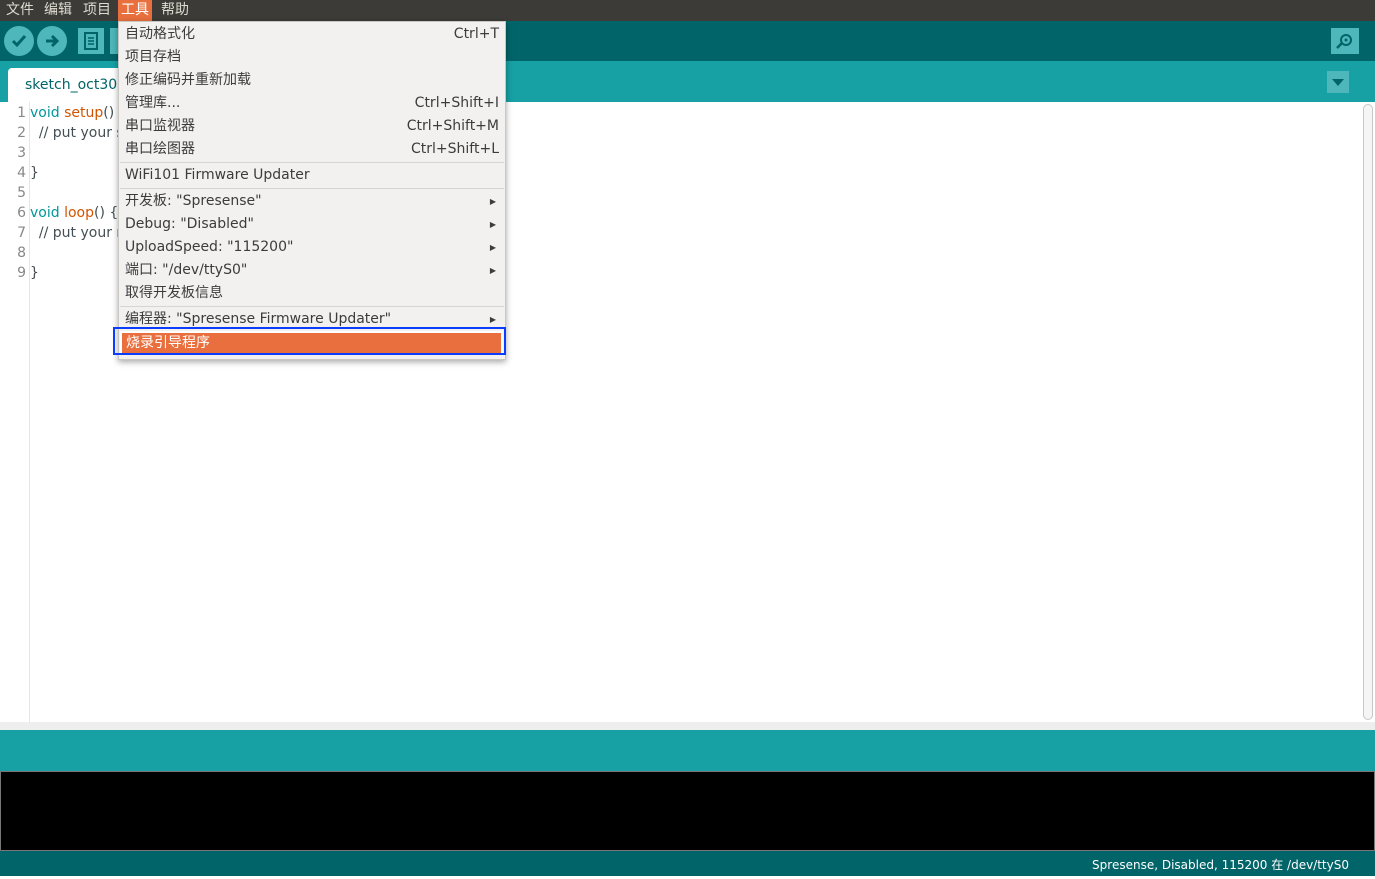 The image size is (1375, 879). I want to click on menu-item-serial-plotter: 串口绘图器 Ctrl+Shift+L, so click(312, 149).